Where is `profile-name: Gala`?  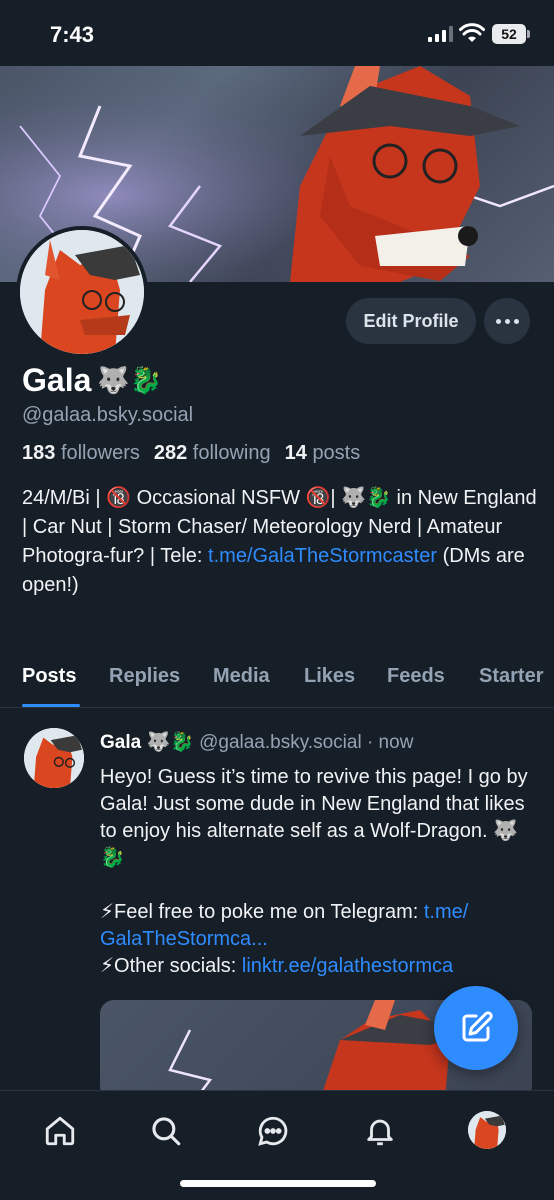 profile-name: Gala is located at coordinates (57, 380).